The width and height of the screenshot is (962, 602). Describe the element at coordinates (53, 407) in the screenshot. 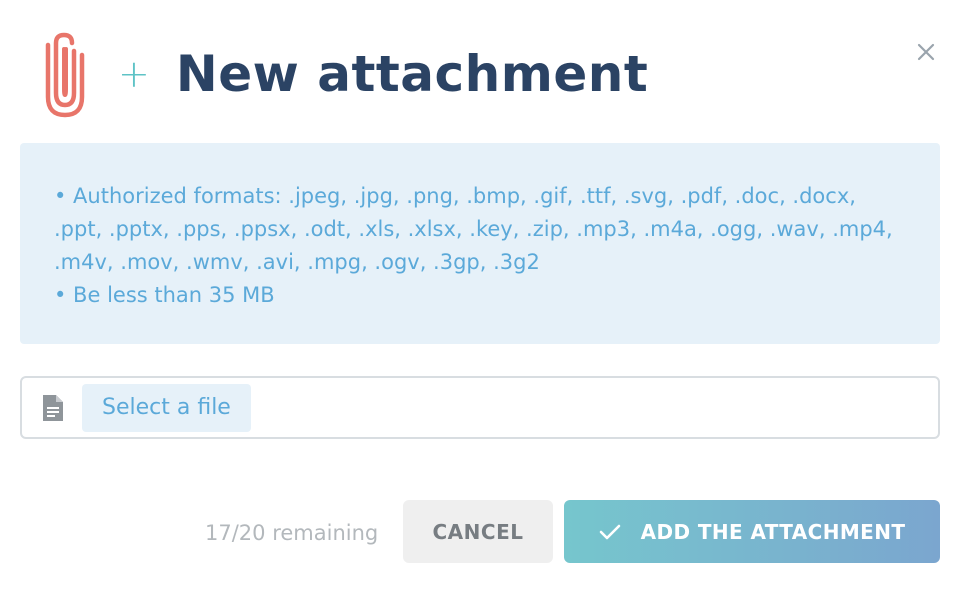

I see `document-icon` at that location.